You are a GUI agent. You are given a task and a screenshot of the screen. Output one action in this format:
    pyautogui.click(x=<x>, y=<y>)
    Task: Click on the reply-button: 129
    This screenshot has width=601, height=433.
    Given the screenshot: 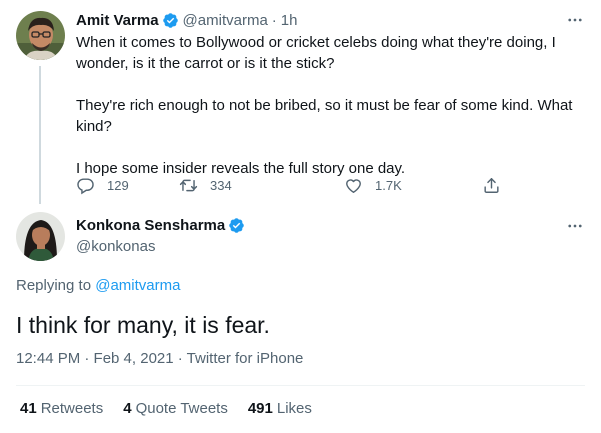 What is the action you would take?
    pyautogui.click(x=102, y=185)
    